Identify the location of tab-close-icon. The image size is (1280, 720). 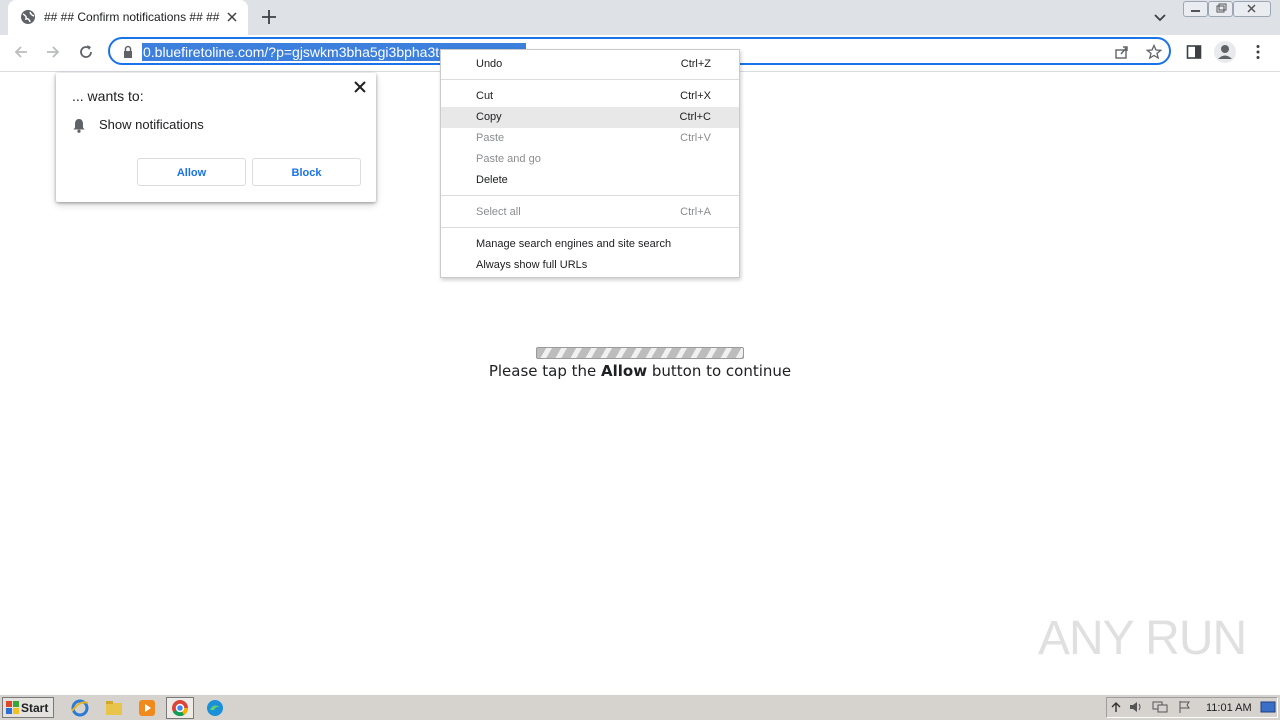
(232, 17).